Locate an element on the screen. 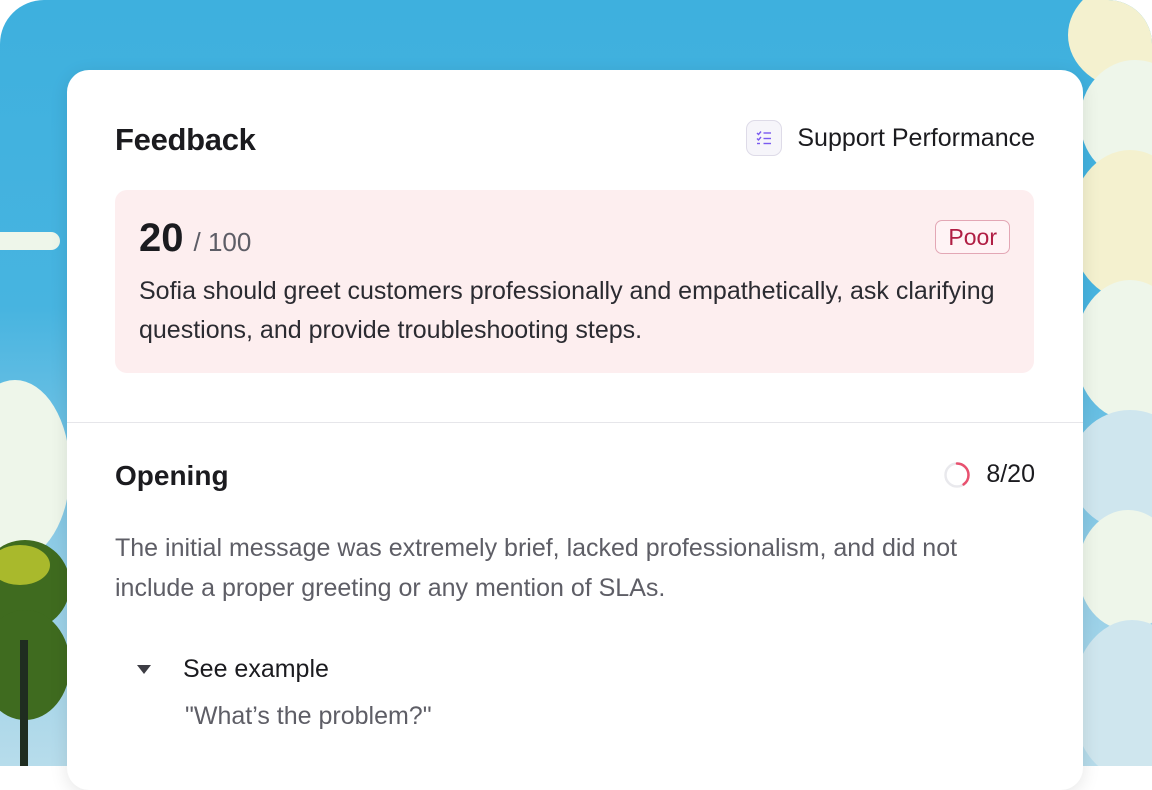 Image resolution: width=1152 pixels, height=790 pixels. feedback-header: Feedback Support Performance is located at coordinates (575, 138).